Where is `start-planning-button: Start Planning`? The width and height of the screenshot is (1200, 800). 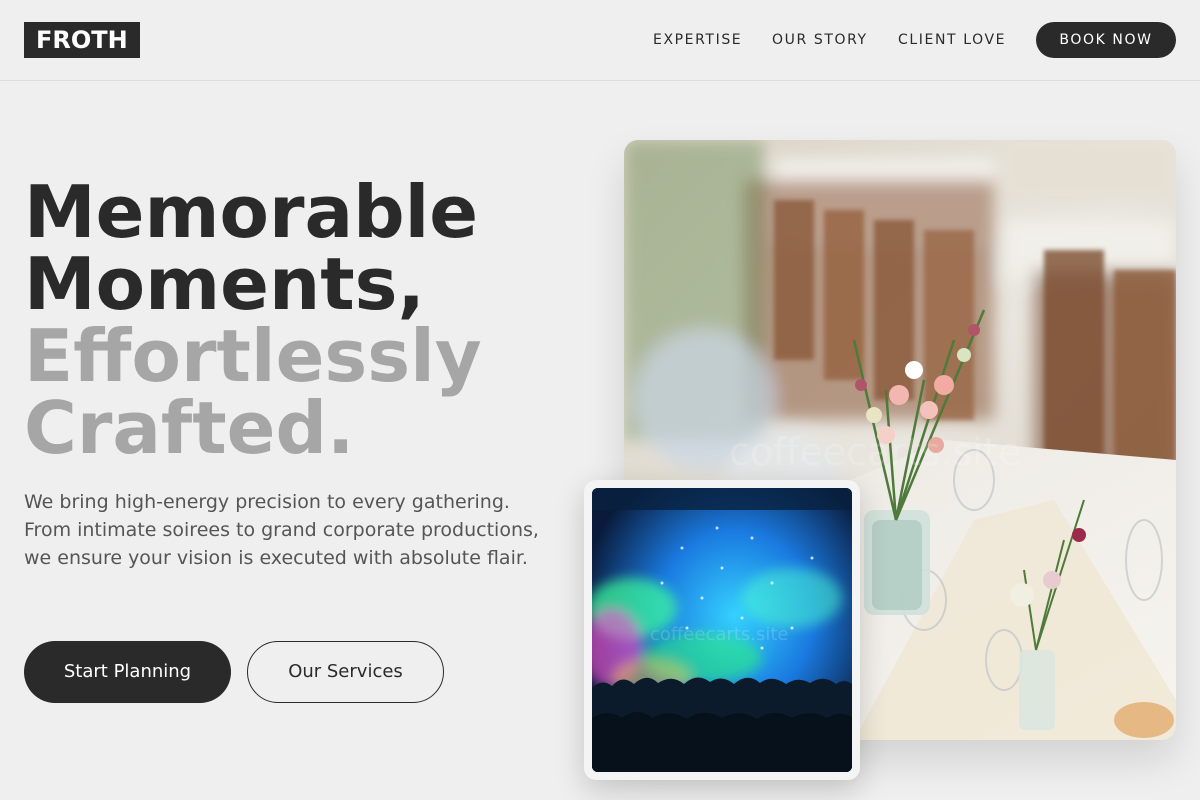
start-planning-button: Start Planning is located at coordinates (127, 672).